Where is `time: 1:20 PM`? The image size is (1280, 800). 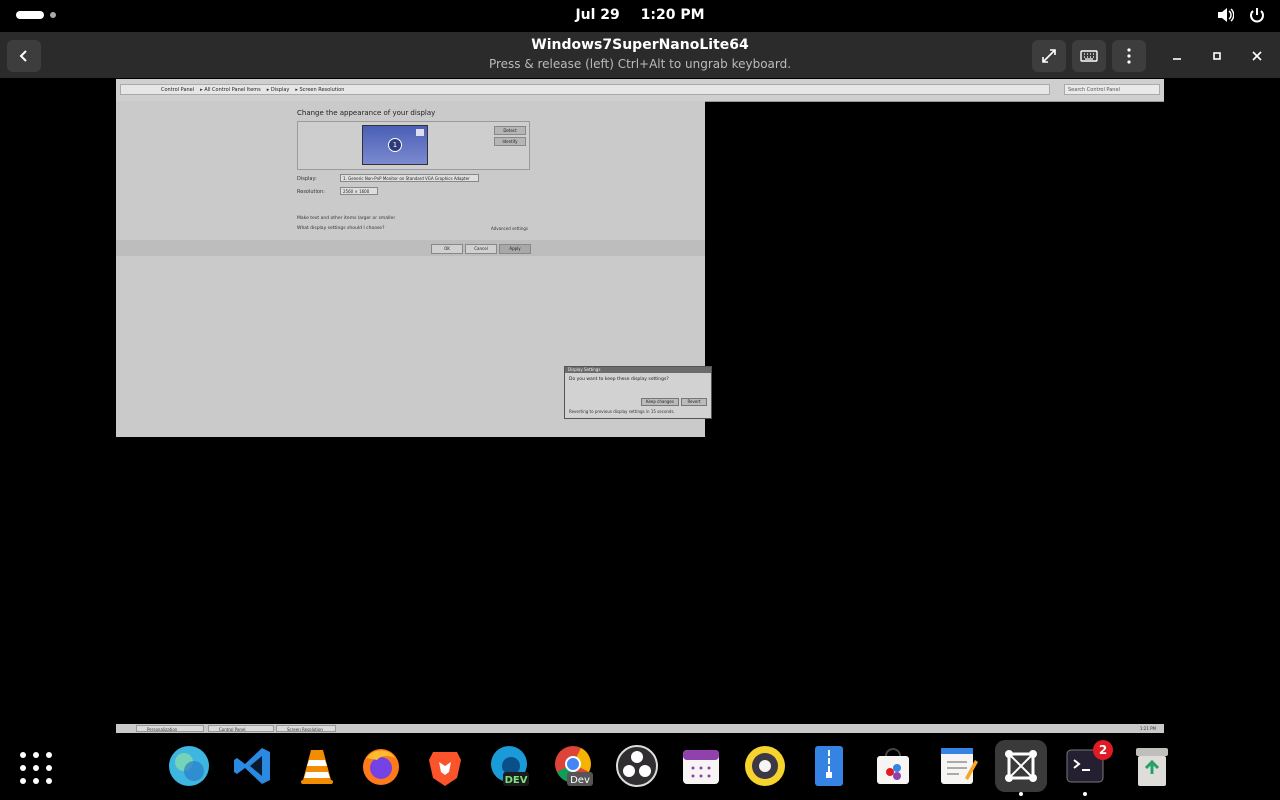 time: 1:20 PM is located at coordinates (672, 15).